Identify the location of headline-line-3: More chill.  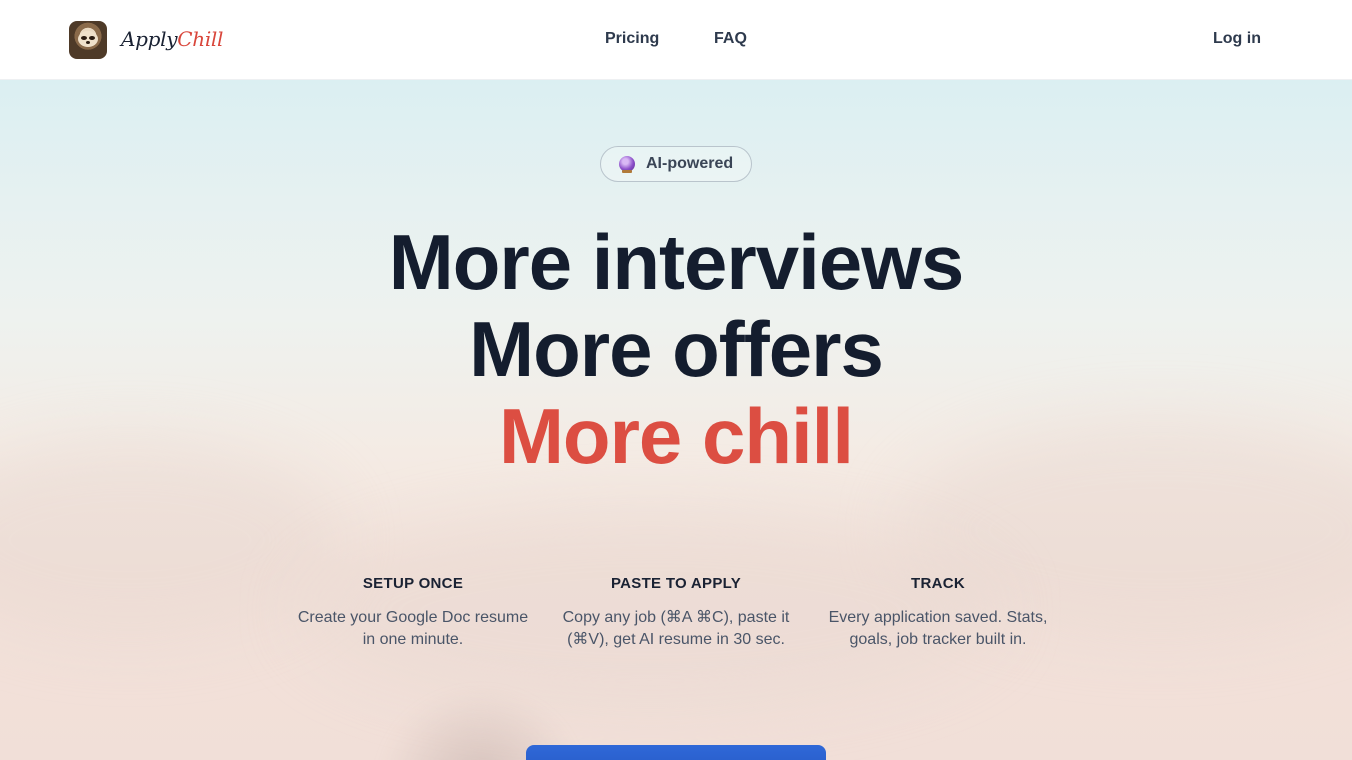
(676, 436).